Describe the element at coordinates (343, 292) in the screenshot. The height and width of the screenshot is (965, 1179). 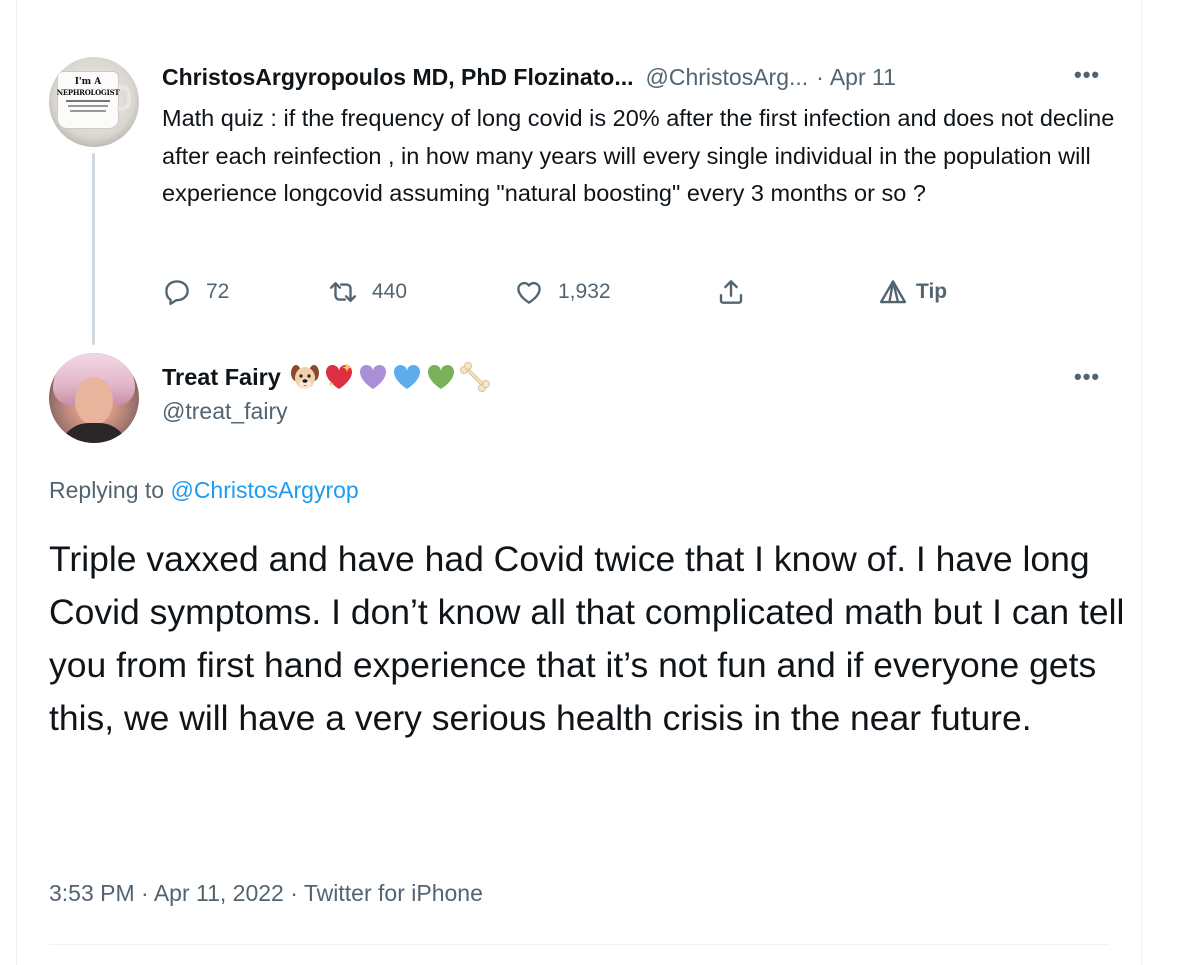
I see `retweet-icon` at that location.